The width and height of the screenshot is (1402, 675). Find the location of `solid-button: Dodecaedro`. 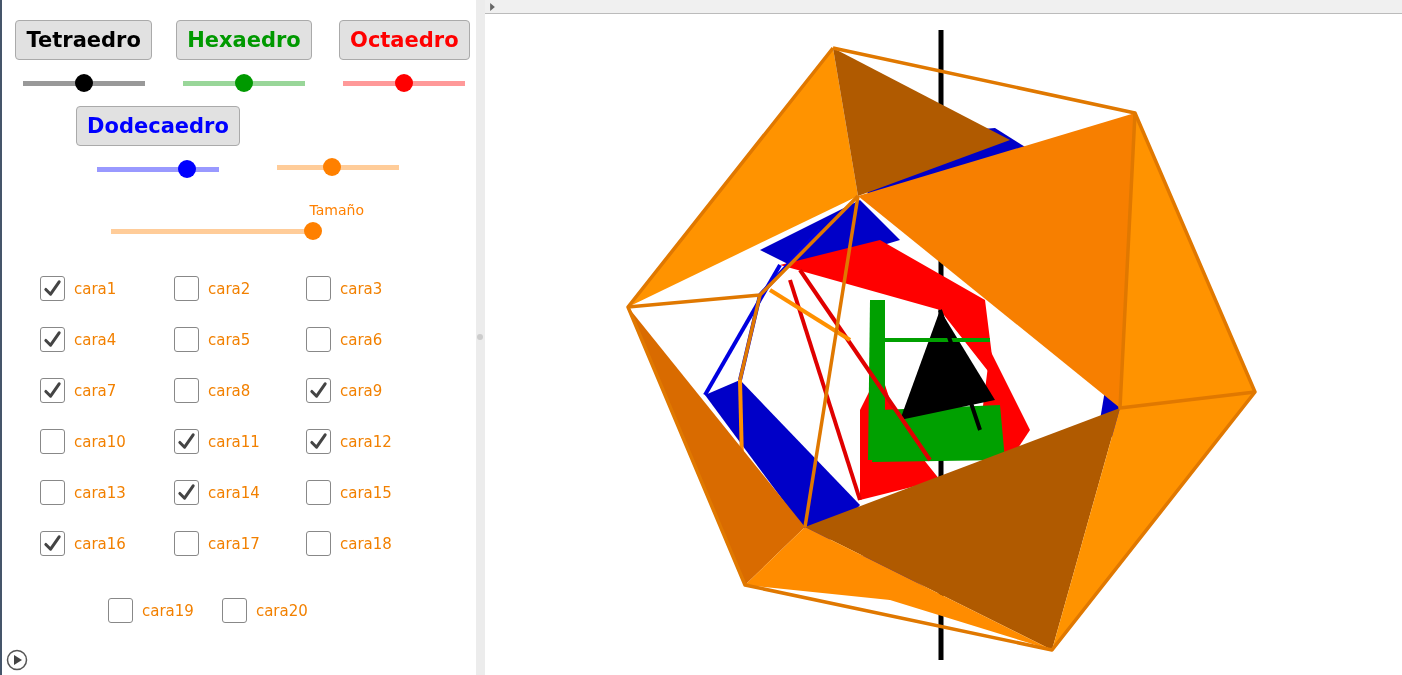

solid-button: Dodecaedro is located at coordinates (158, 126).